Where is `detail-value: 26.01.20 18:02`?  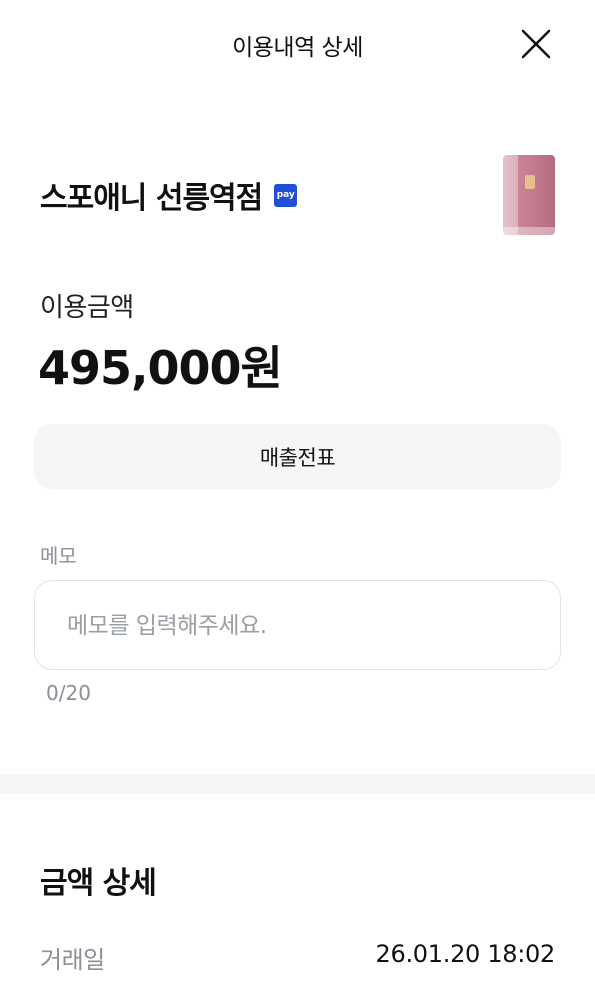
detail-value: 26.01.20 18:02 is located at coordinates (465, 954).